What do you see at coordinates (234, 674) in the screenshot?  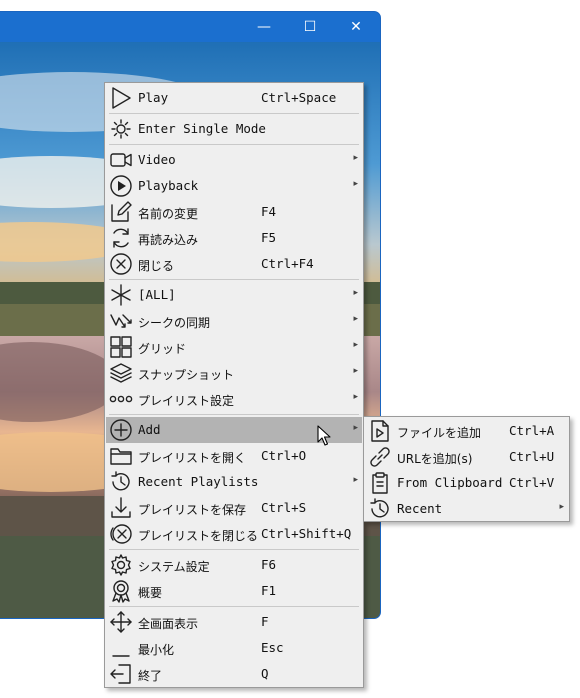 I see `menu-item-exit: 終了 Q` at bounding box center [234, 674].